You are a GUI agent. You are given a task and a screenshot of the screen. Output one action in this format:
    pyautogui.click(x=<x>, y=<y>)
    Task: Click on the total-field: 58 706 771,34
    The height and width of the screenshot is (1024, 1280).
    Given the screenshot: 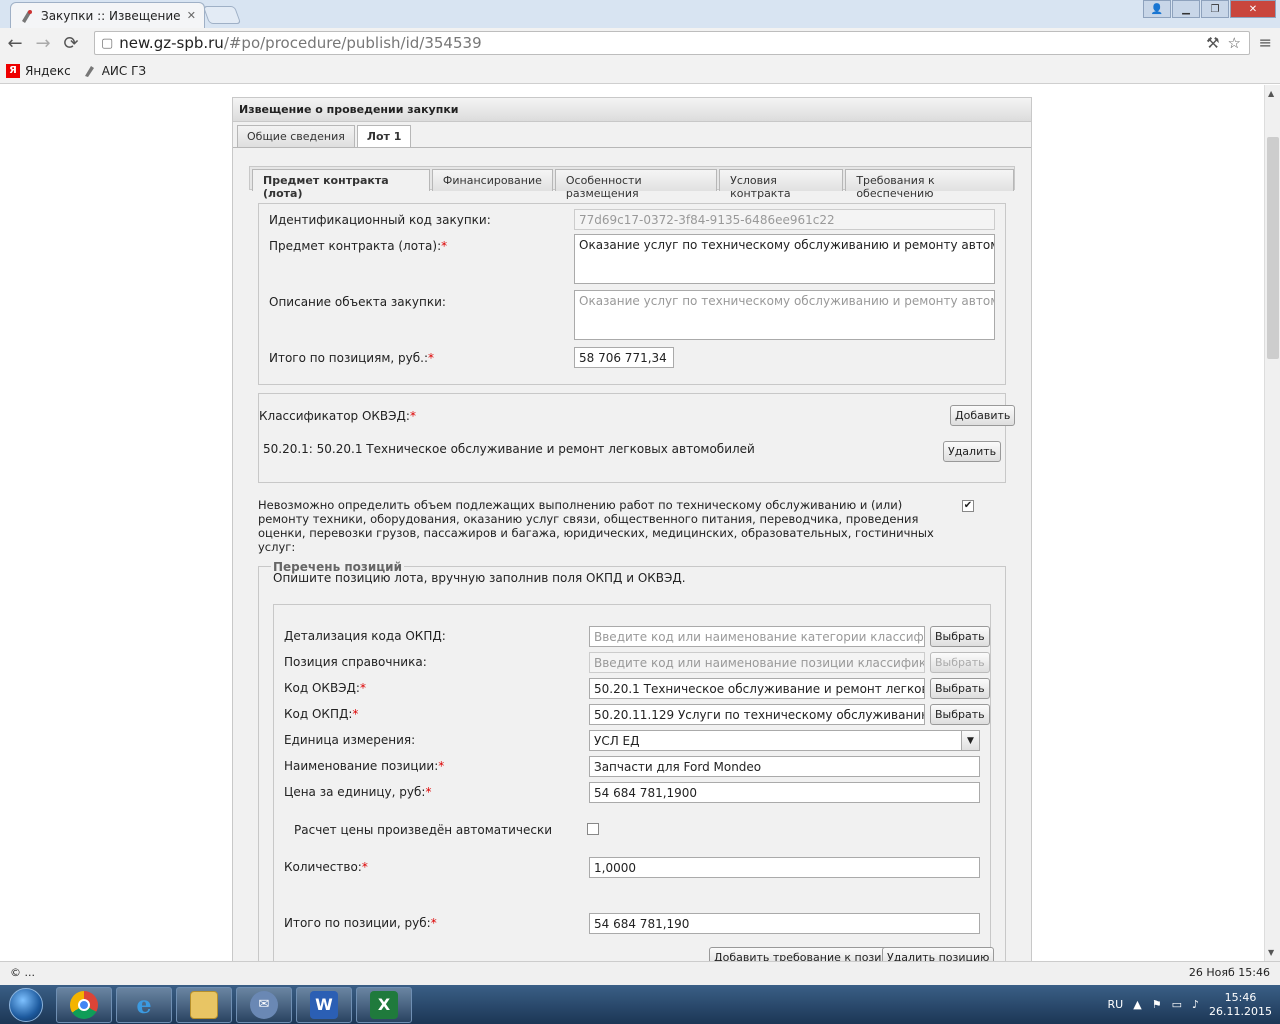 What is the action you would take?
    pyautogui.click(x=624, y=357)
    